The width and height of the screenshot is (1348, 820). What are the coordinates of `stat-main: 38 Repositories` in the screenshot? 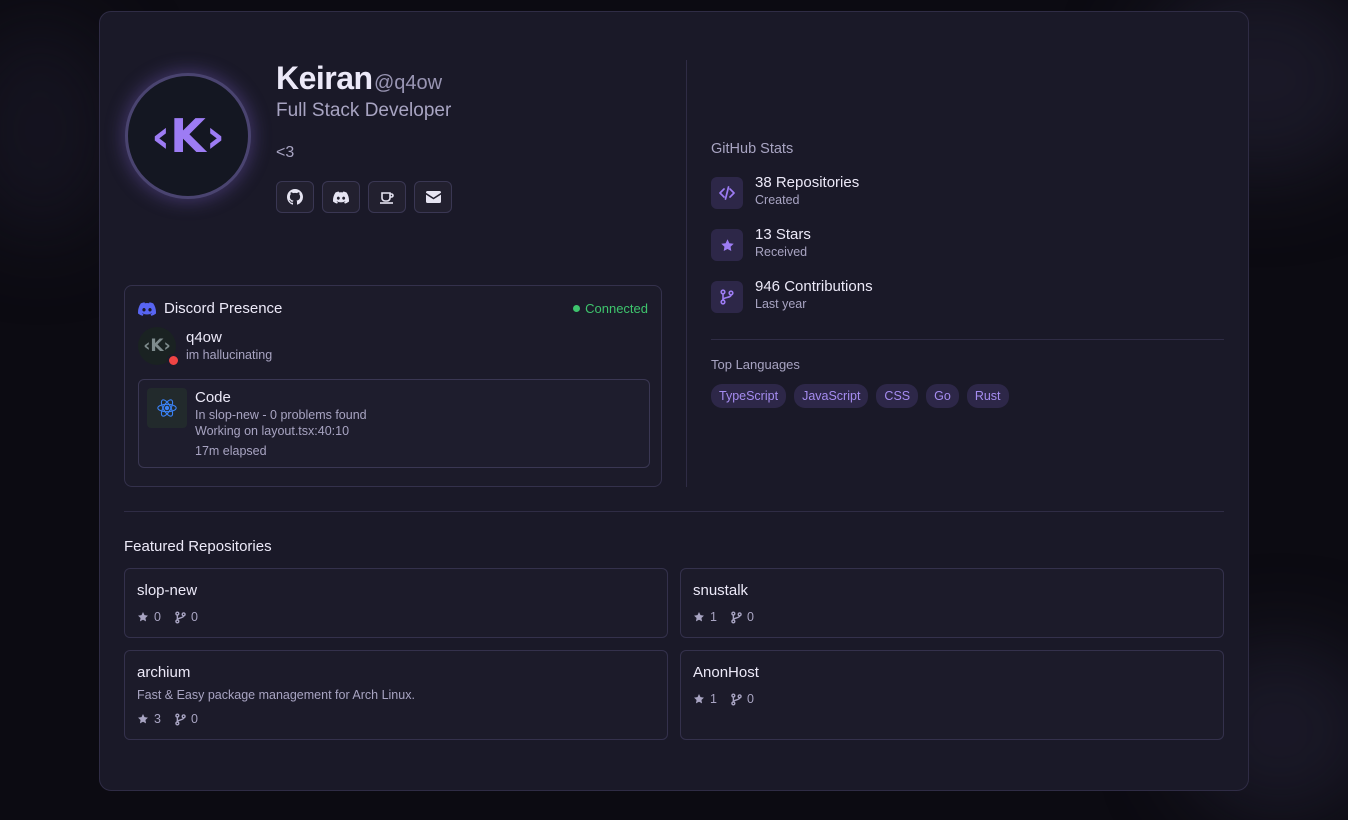 It's located at (807, 182).